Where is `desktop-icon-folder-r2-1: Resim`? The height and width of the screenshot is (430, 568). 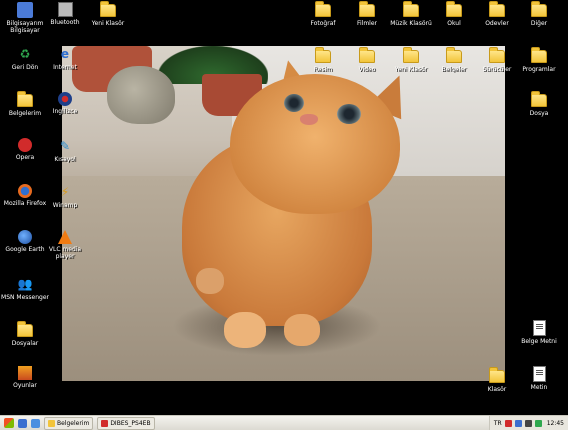
desktop-icon-folder-r2-1: Resim is located at coordinates (323, 66).